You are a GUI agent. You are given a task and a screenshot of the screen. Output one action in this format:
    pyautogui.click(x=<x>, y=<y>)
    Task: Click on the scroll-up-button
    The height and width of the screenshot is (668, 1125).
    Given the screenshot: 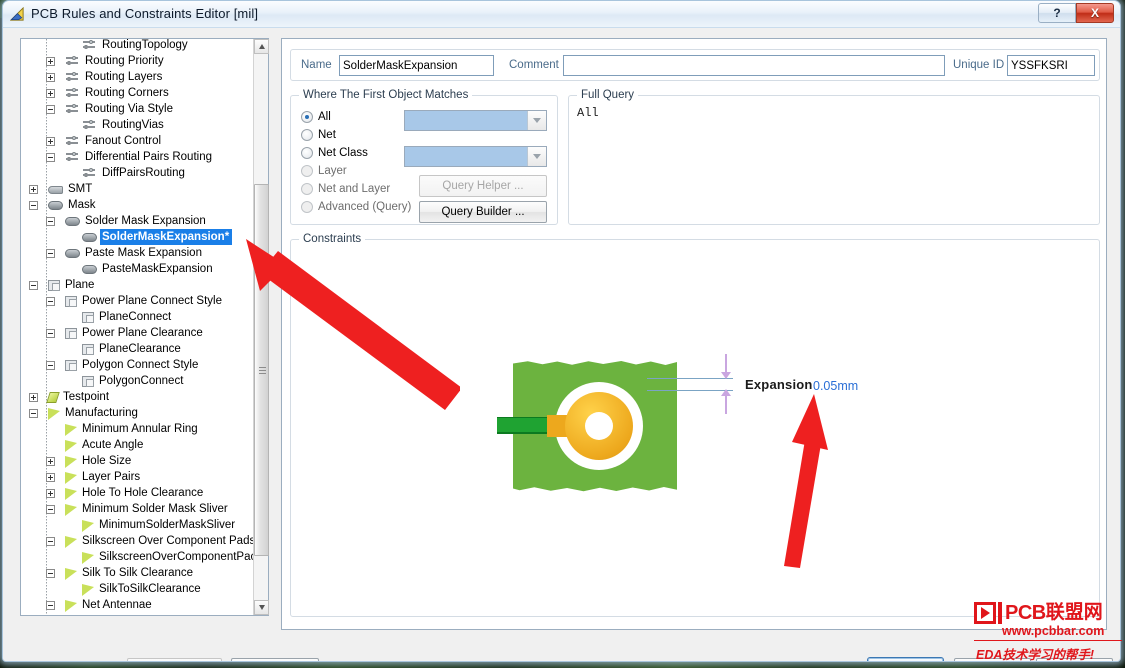 What is the action you would take?
    pyautogui.click(x=261, y=46)
    